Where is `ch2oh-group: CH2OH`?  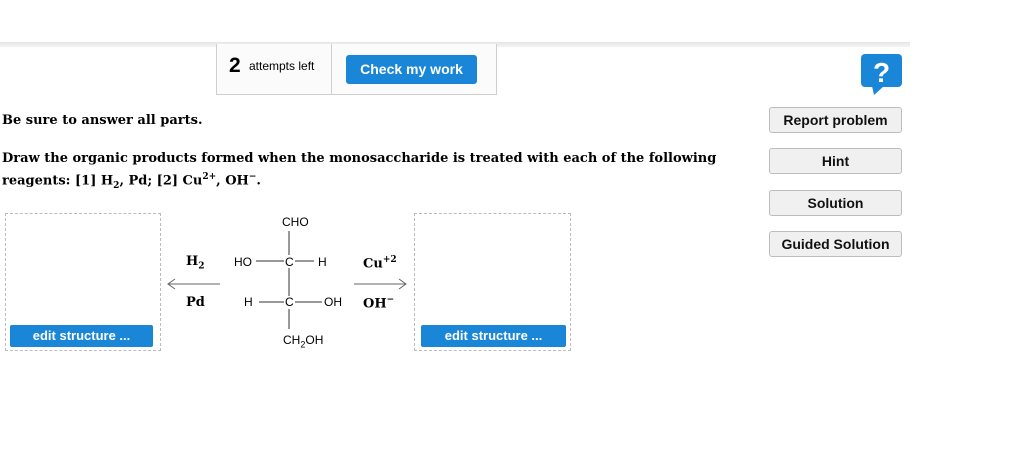
ch2oh-group: CH2OH is located at coordinates (303, 341).